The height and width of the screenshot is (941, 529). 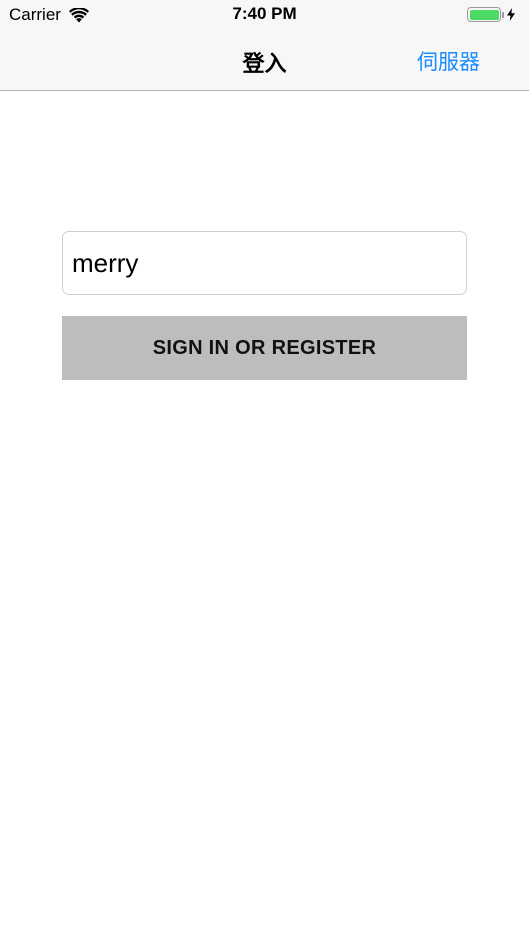 I want to click on navigation-bar: 登入 伺服器, so click(x=264, y=60).